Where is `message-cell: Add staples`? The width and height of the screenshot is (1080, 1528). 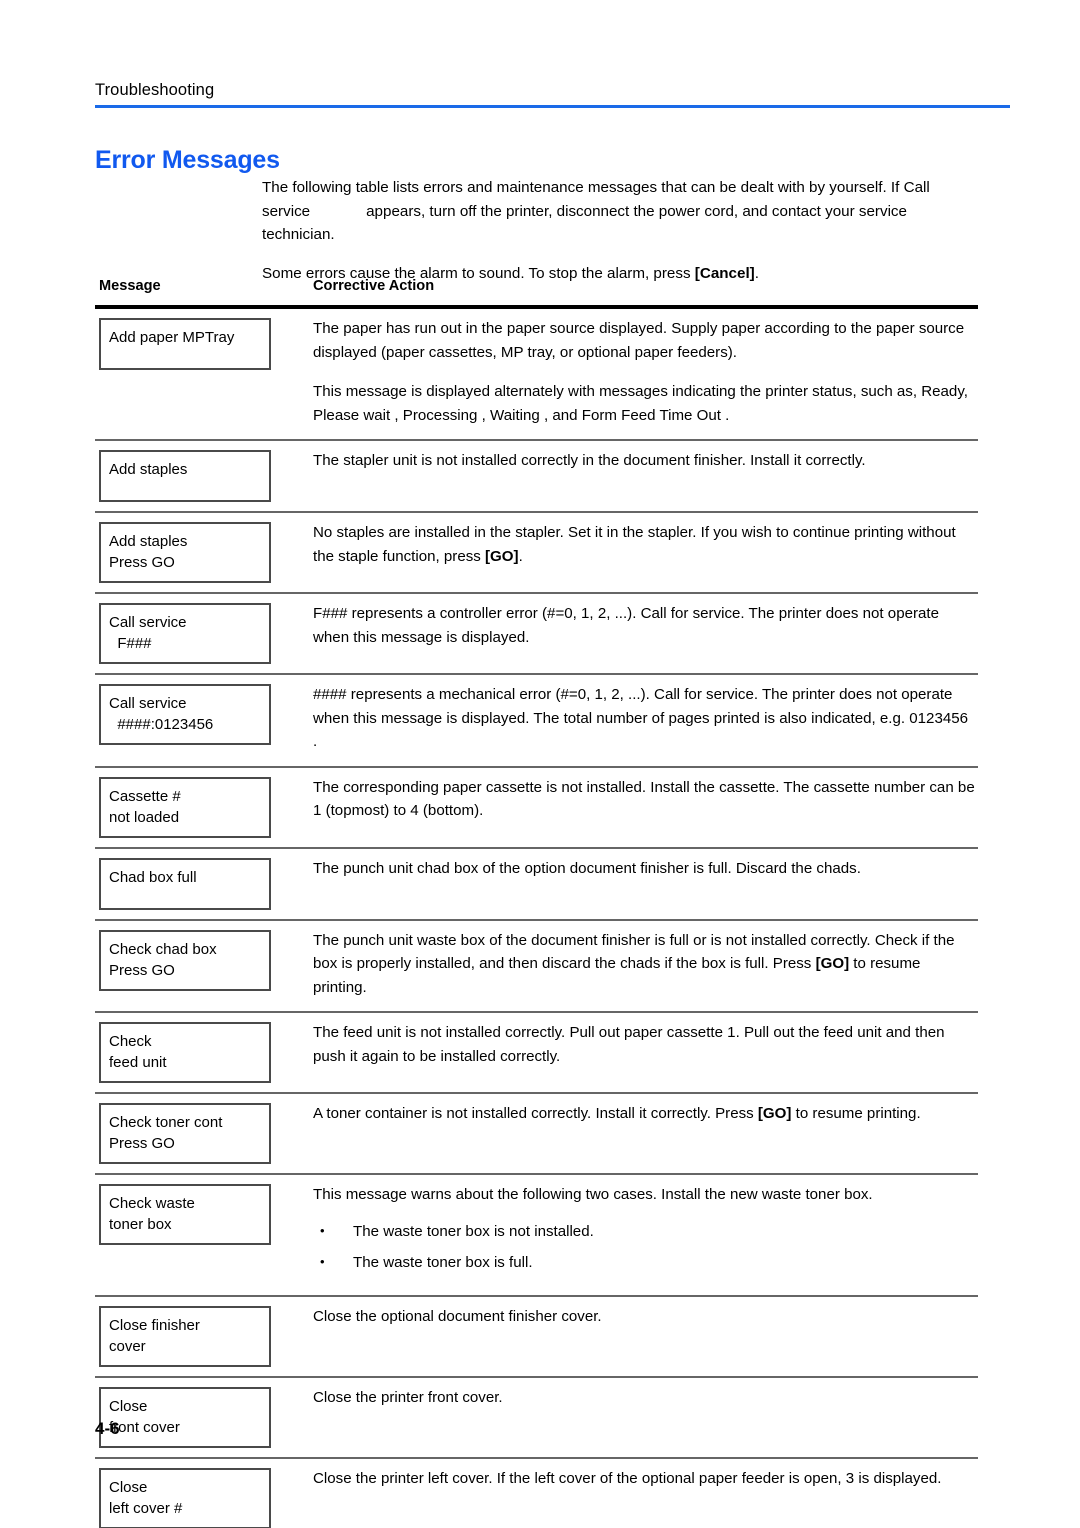
message-cell: Add staples is located at coordinates (199, 476).